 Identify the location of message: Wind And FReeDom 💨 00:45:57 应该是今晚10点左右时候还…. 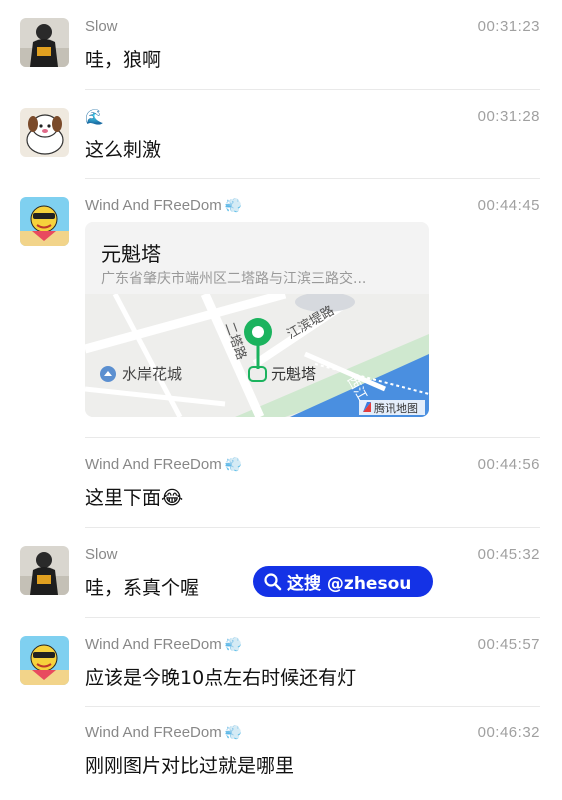
(281, 662).